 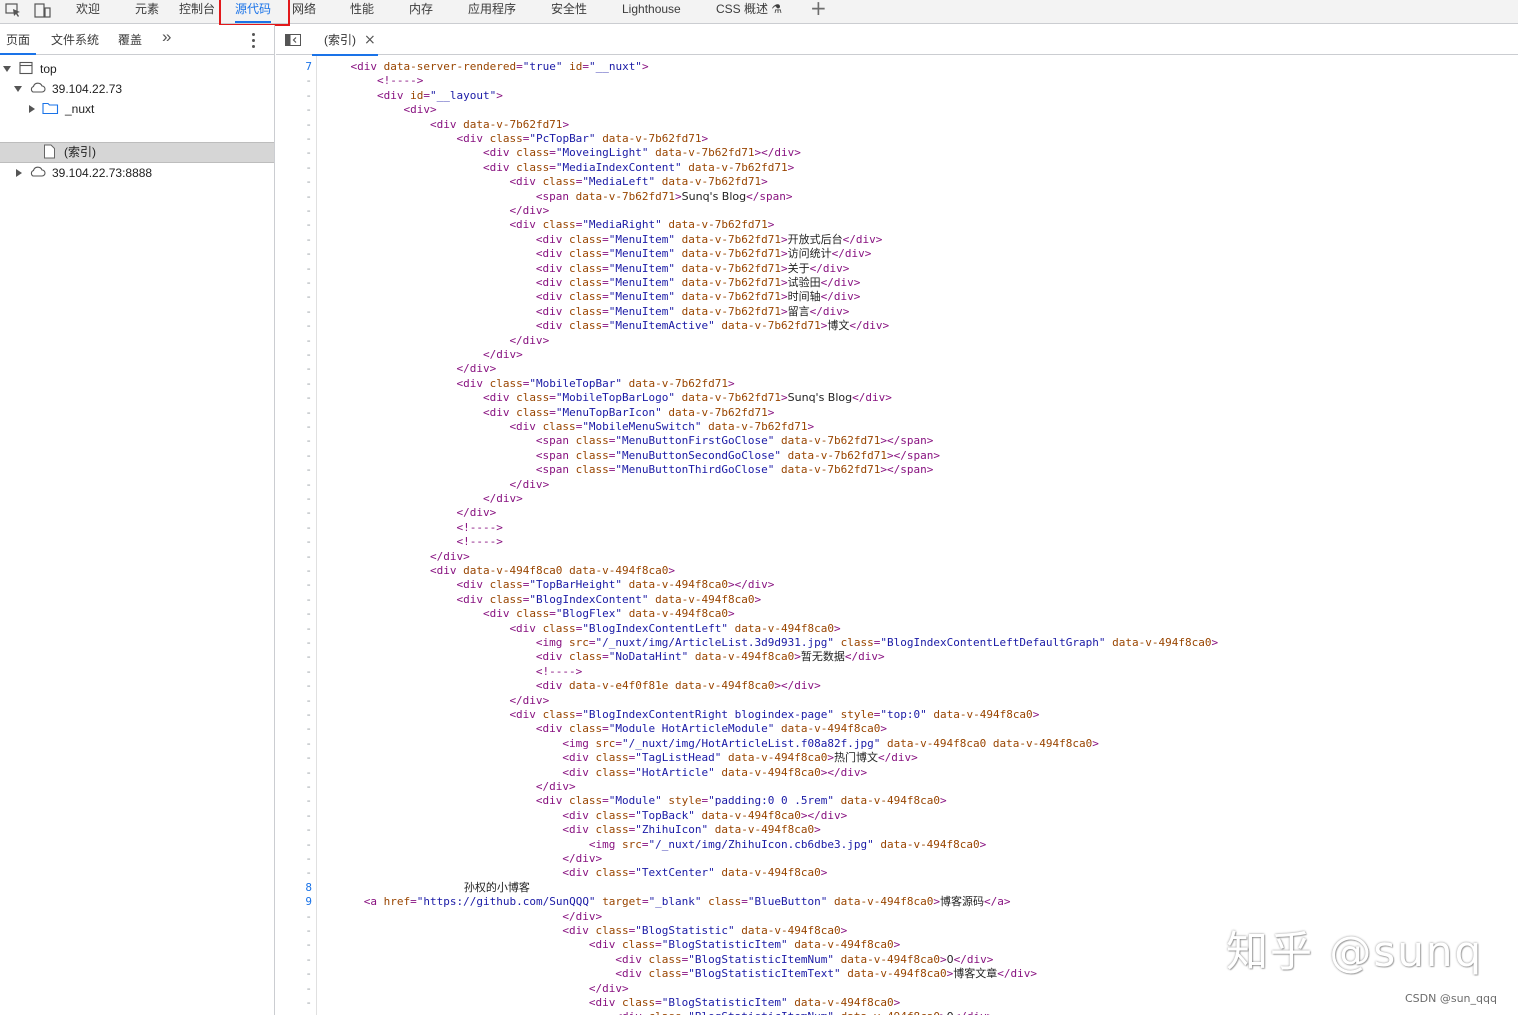 What do you see at coordinates (147, 12) in the screenshot?
I see `tab-elements: 元素` at bounding box center [147, 12].